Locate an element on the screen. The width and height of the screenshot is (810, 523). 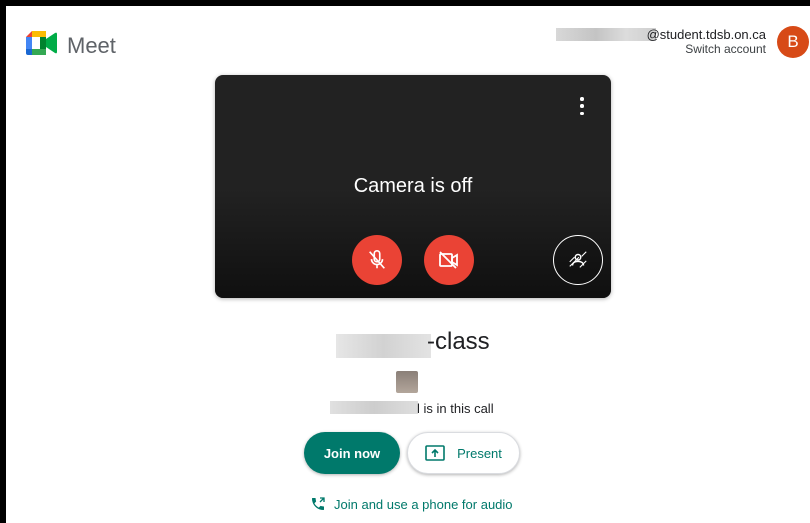
switch-account-link: Switch account is located at coordinates (725, 49).